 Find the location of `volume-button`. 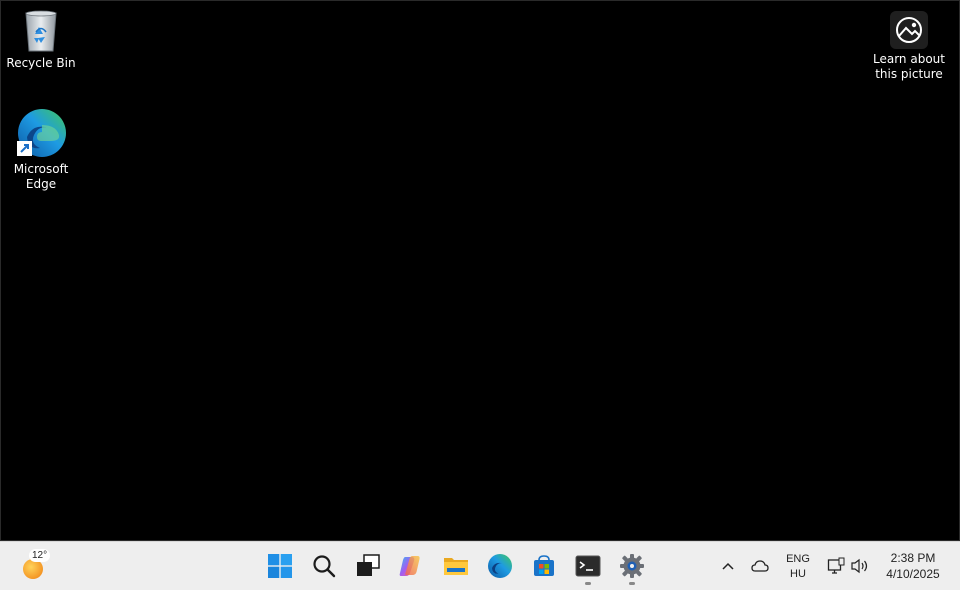

volume-button is located at coordinates (860, 566).